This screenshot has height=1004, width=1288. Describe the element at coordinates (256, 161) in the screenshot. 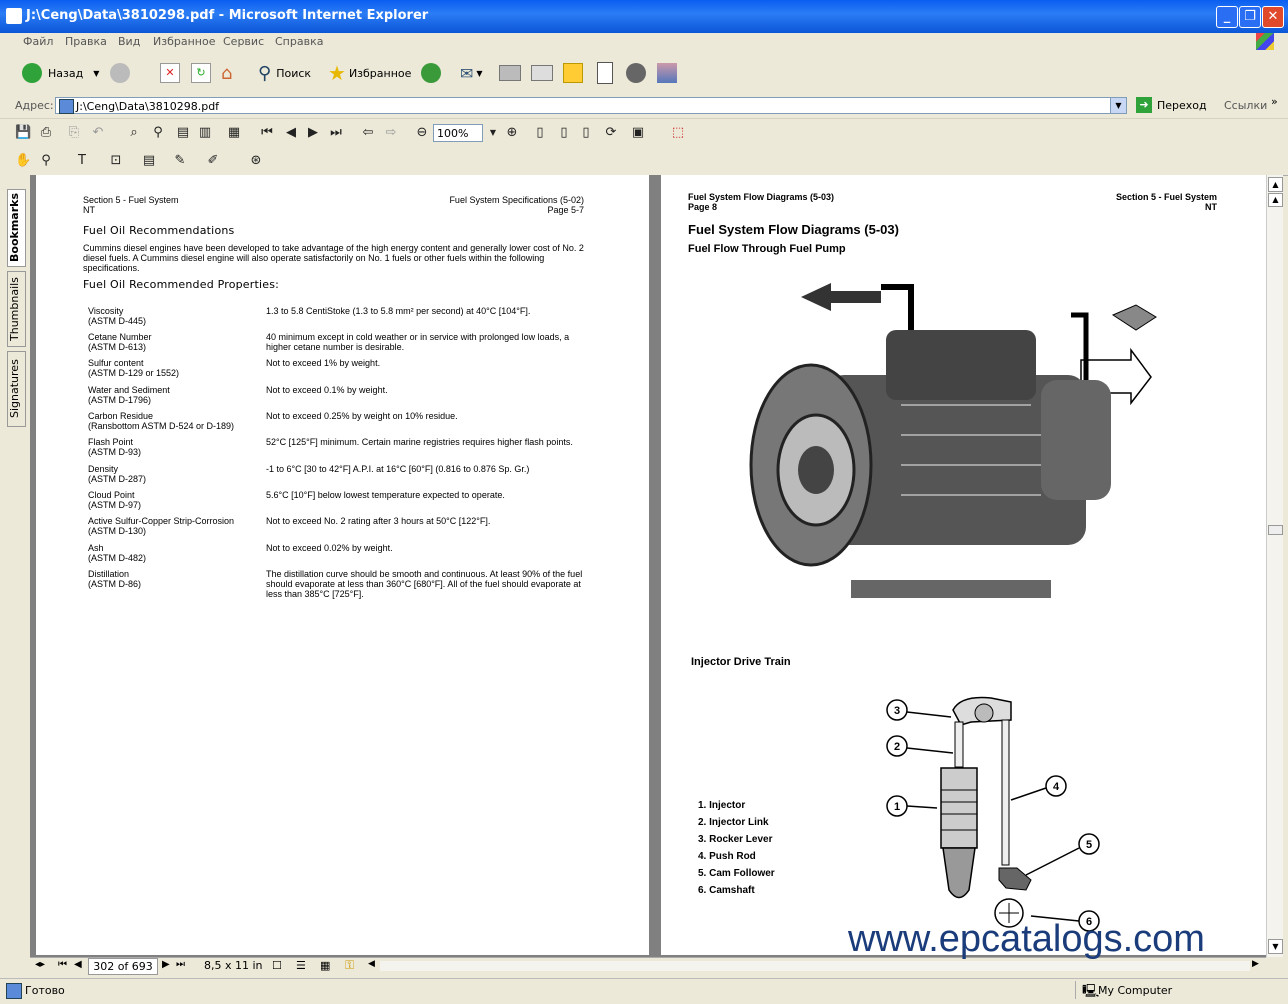

I see `review-icon: ⊛` at that location.